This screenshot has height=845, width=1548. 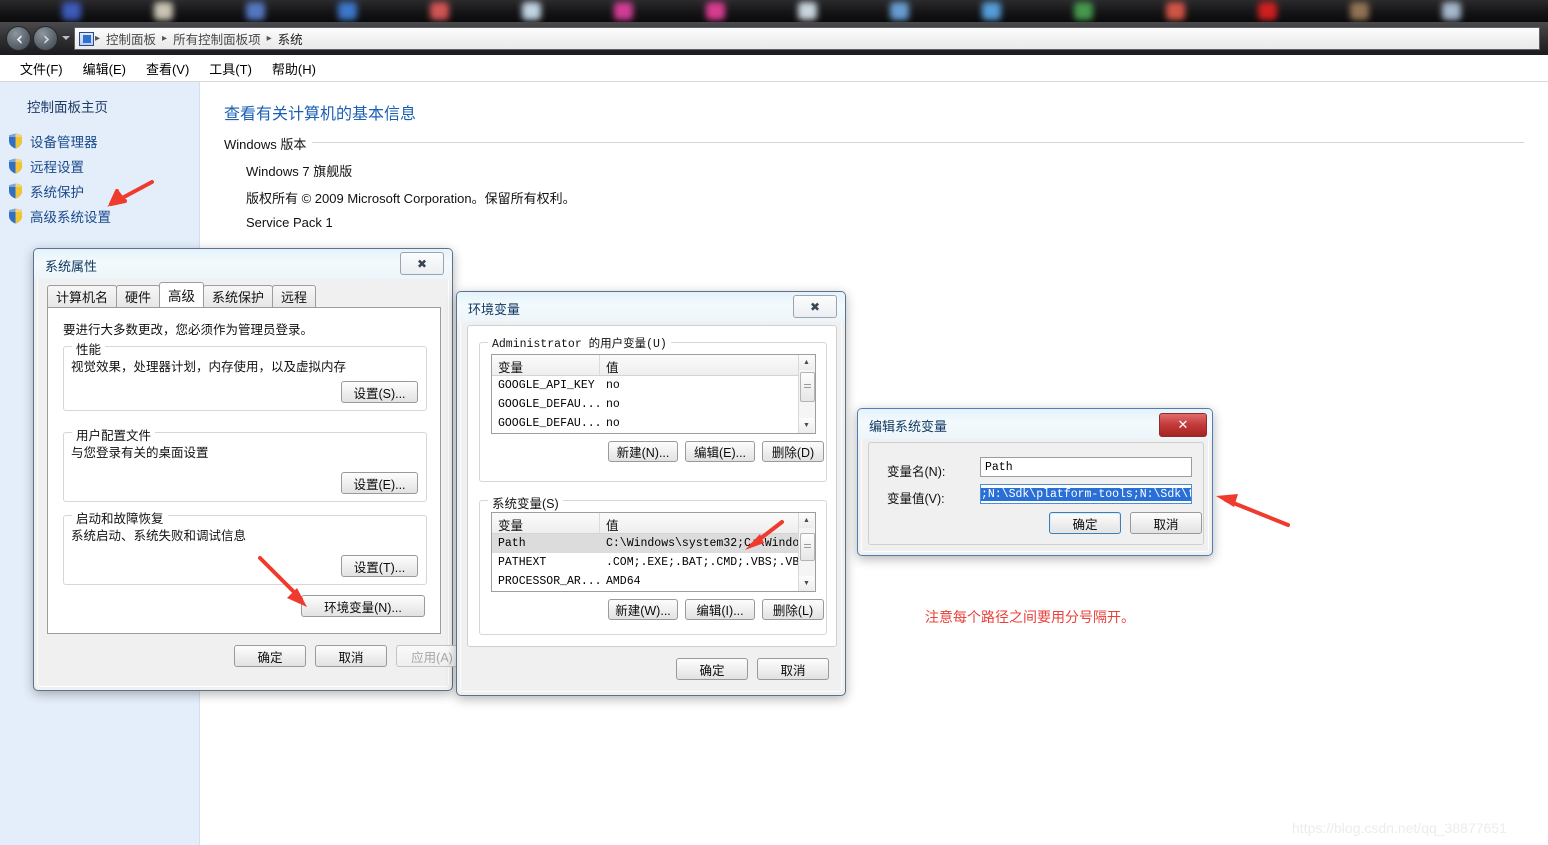 What do you see at coordinates (653, 581) in the screenshot?
I see `table-row: PROCESSOR_AR... AMD64` at bounding box center [653, 581].